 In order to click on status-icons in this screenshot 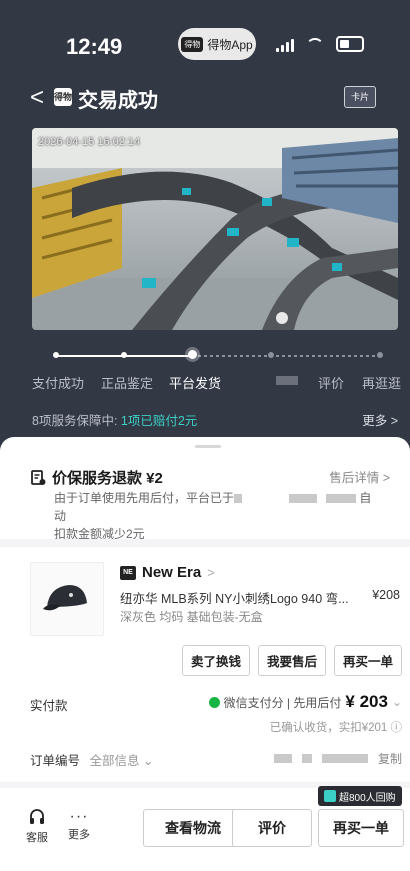, I will do `click(320, 44)`.